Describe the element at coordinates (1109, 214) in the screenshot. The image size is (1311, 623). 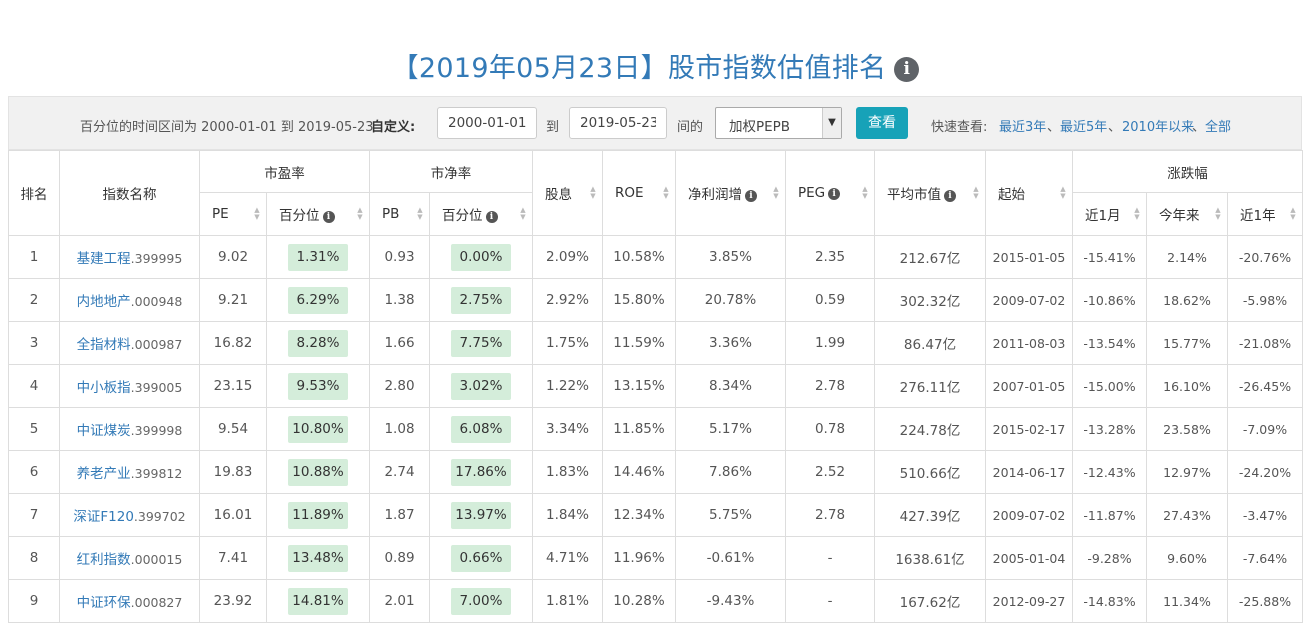
I see `header-1m: 近1月 ▲ ▼` at that location.